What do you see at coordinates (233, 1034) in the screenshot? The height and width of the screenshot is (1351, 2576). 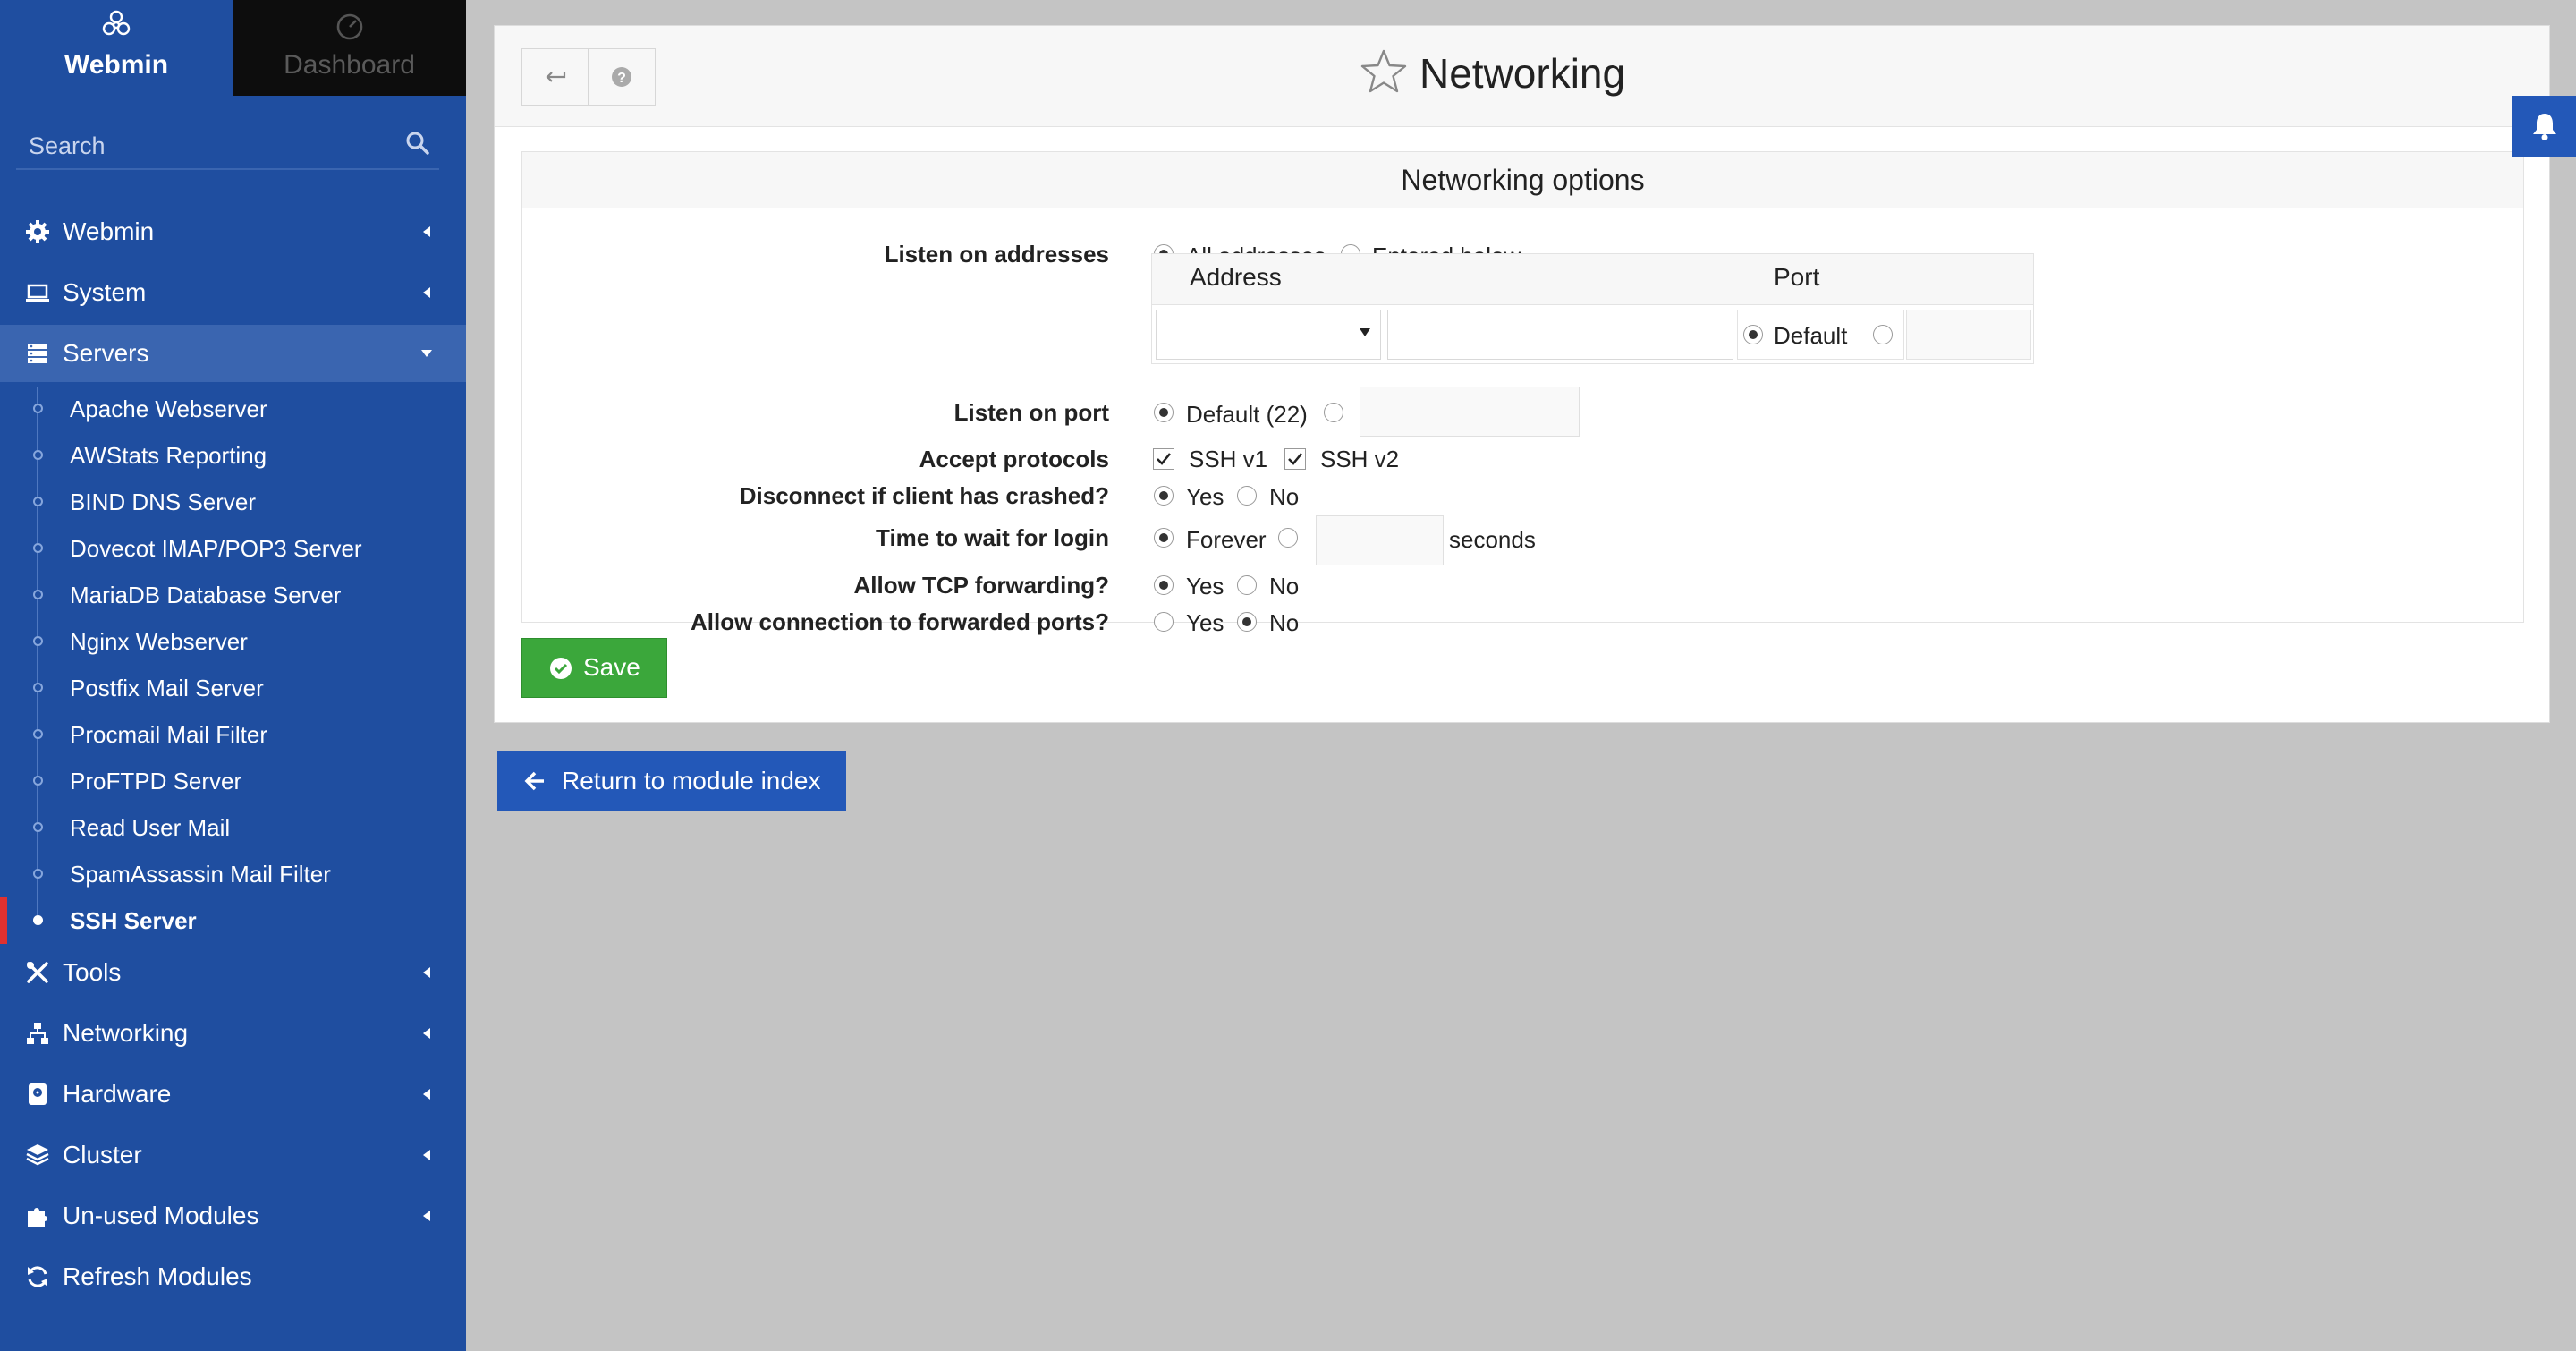 I see `sidebar-item-networking: Networking` at bounding box center [233, 1034].